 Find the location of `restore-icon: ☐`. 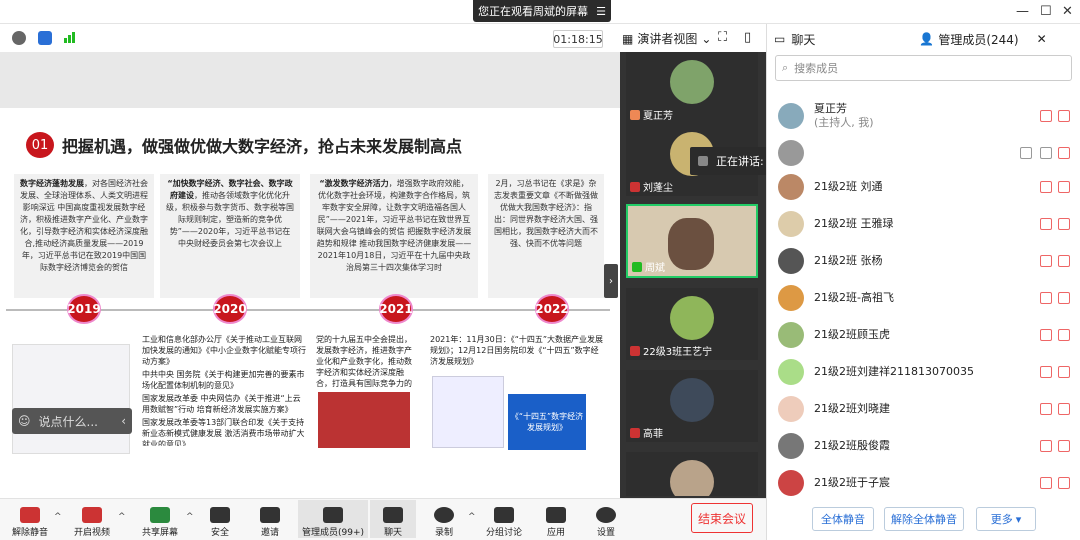

restore-icon: ☐ is located at coordinates (1046, 11).